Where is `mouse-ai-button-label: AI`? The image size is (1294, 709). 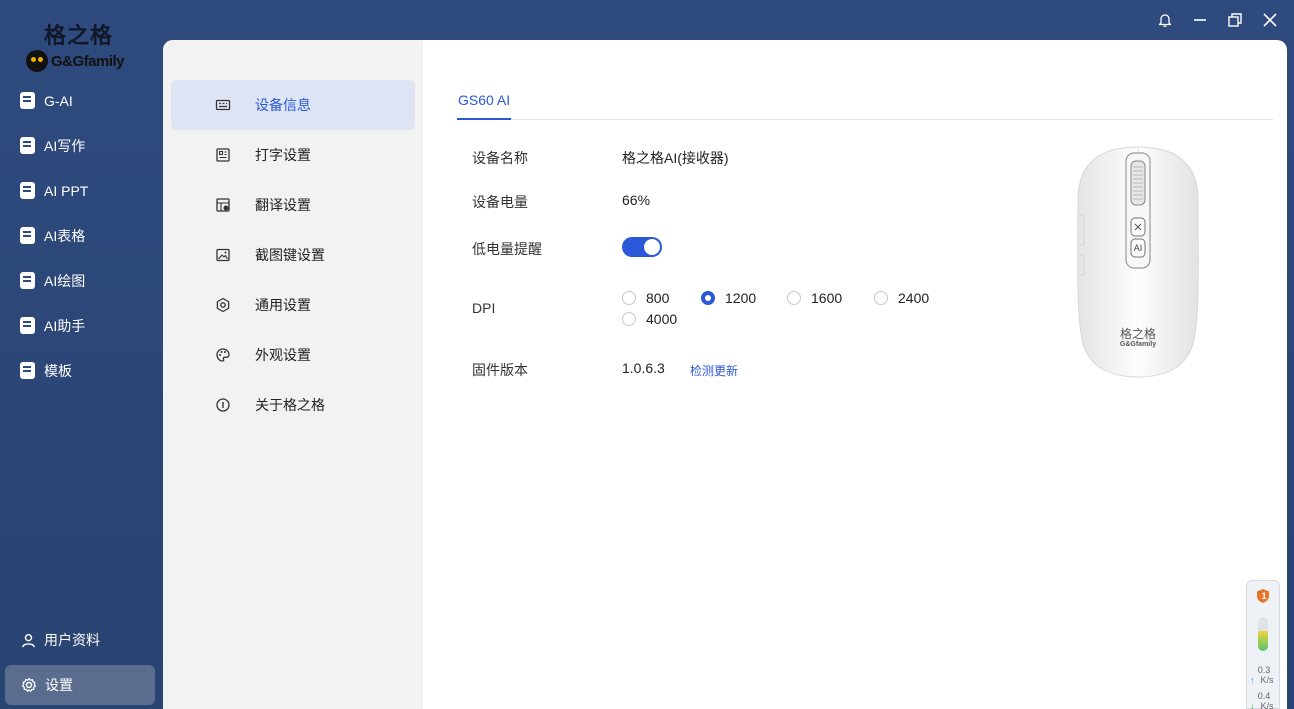
mouse-ai-button-label: AI is located at coordinates (1138, 248).